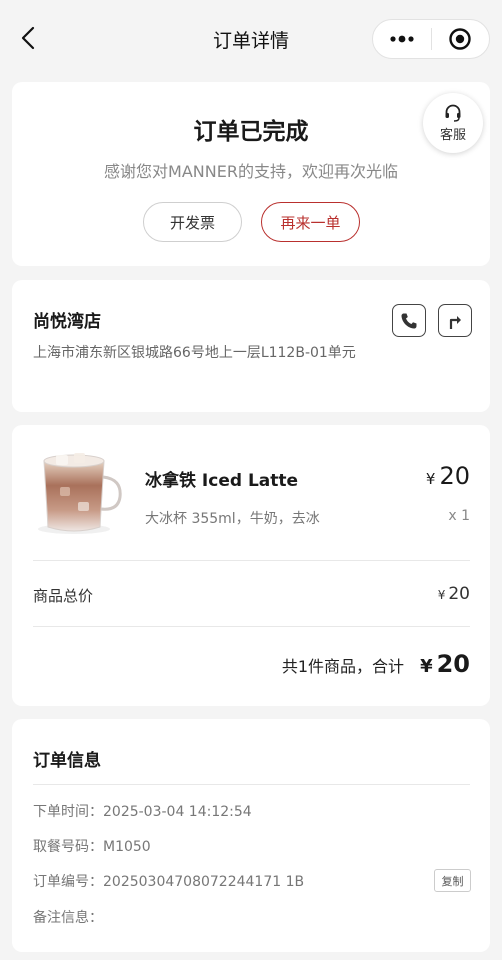  I want to click on mini-program-capsule, so click(431, 39).